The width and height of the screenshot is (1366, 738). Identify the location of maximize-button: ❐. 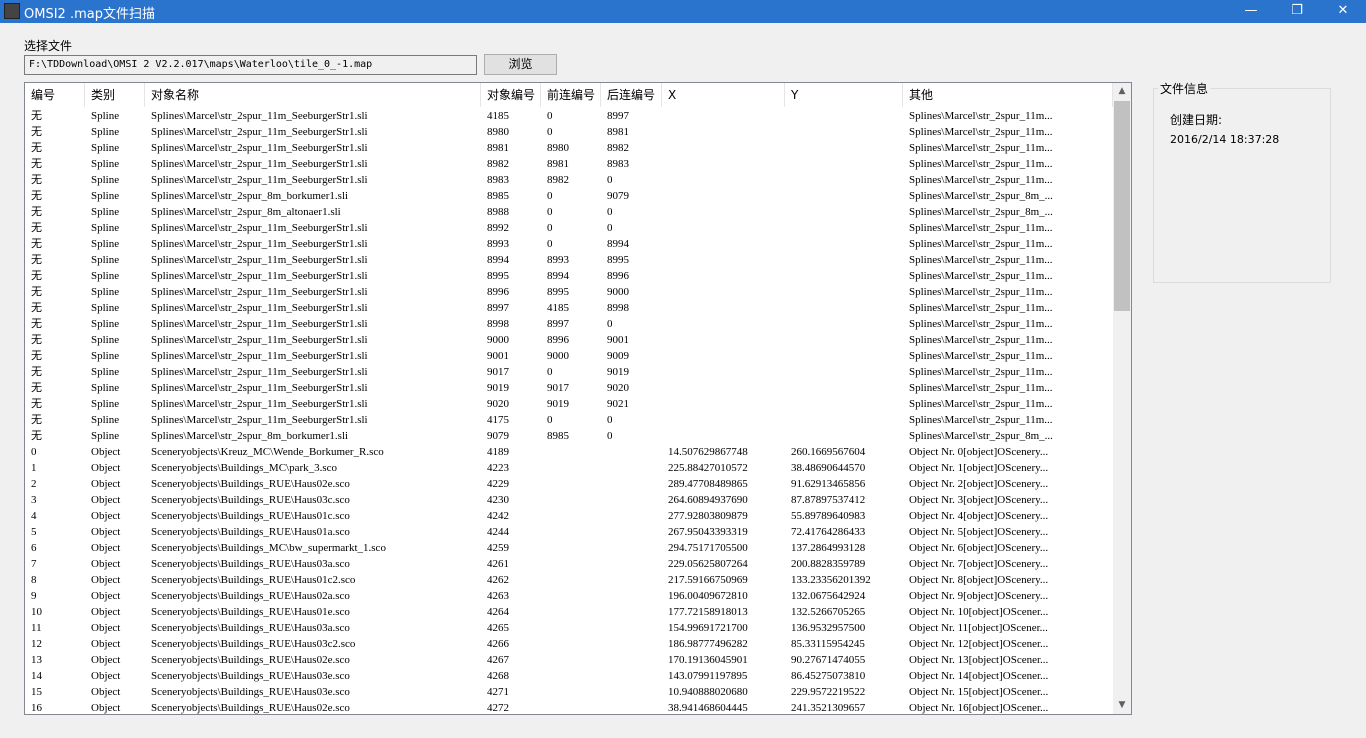
(1297, 11).